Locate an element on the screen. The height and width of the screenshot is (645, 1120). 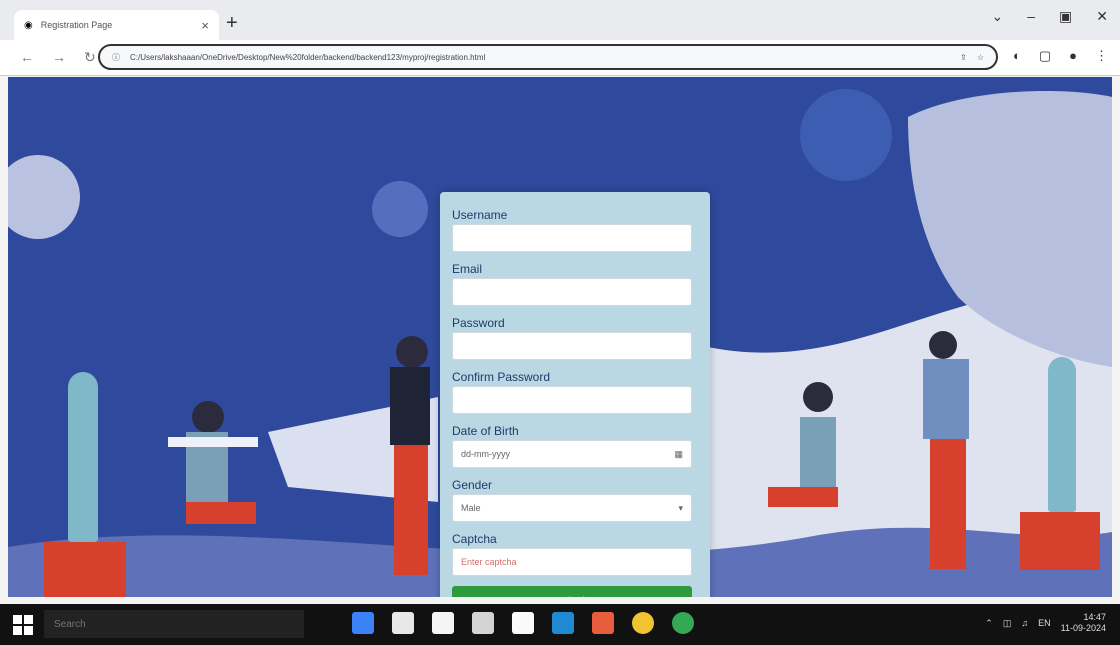
password-label: Password is located at coordinates (478, 323).